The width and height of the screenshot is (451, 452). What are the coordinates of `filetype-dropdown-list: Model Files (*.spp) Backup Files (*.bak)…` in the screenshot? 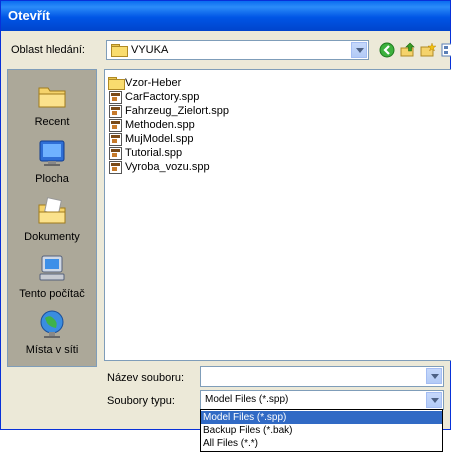 It's located at (321, 430).